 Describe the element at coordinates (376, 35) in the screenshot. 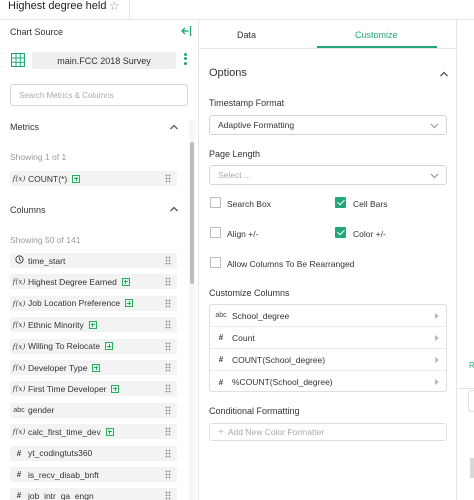

I see `tab-customize: Customize` at that location.